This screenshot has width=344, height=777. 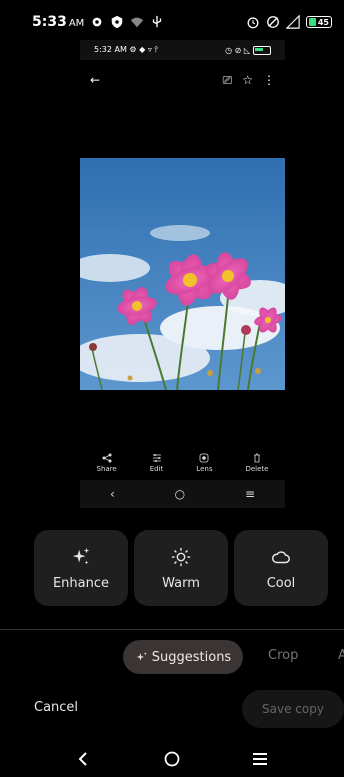 What do you see at coordinates (181, 583) in the screenshot?
I see `warm-label: Warm` at bounding box center [181, 583].